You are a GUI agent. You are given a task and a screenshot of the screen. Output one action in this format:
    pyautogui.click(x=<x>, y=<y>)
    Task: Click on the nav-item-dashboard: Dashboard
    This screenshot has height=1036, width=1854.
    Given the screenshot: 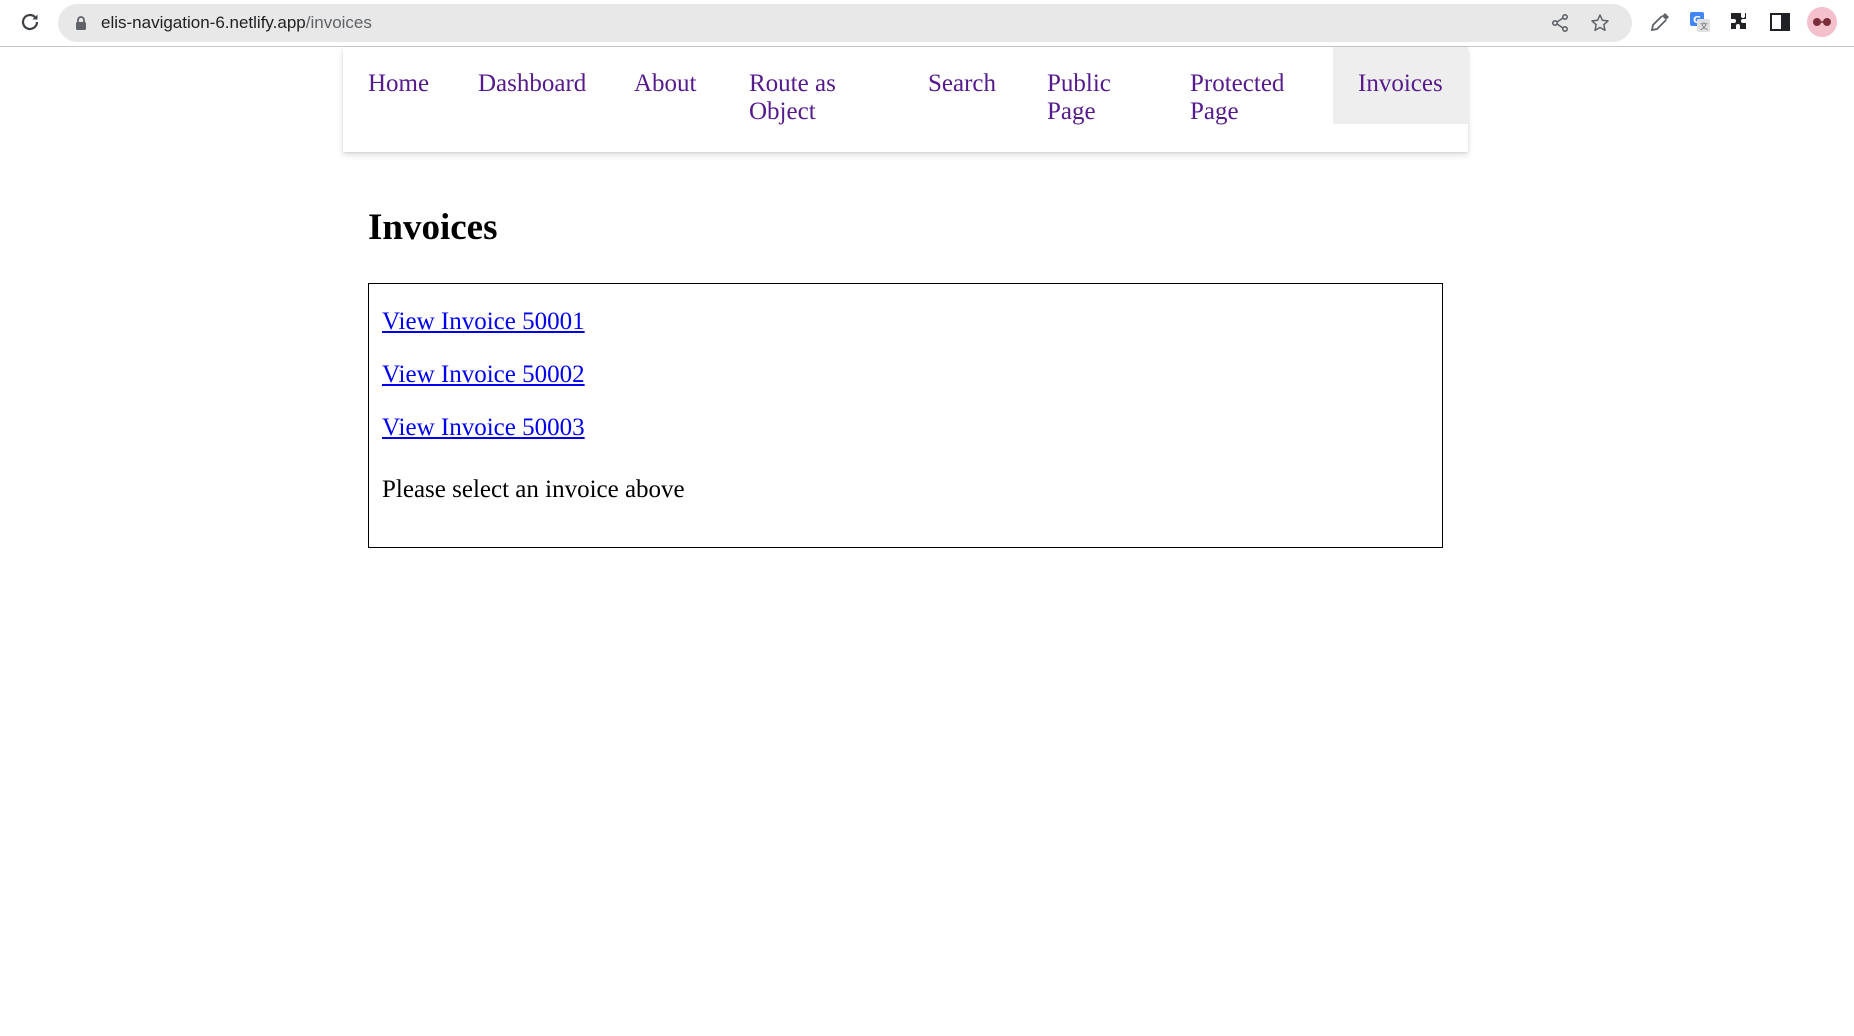 What is the action you would take?
    pyautogui.click(x=531, y=85)
    